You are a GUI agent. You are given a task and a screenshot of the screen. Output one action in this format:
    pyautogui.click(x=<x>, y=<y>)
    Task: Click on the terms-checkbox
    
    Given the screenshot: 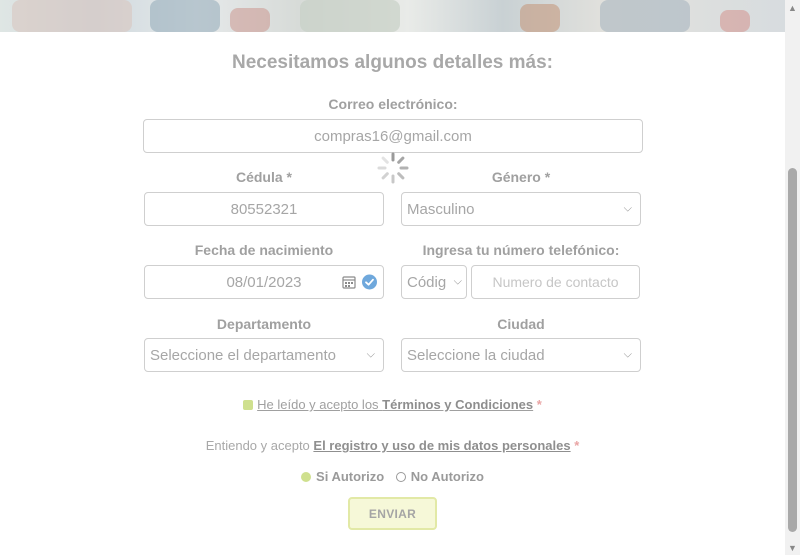 What is the action you would take?
    pyautogui.click(x=248, y=404)
    